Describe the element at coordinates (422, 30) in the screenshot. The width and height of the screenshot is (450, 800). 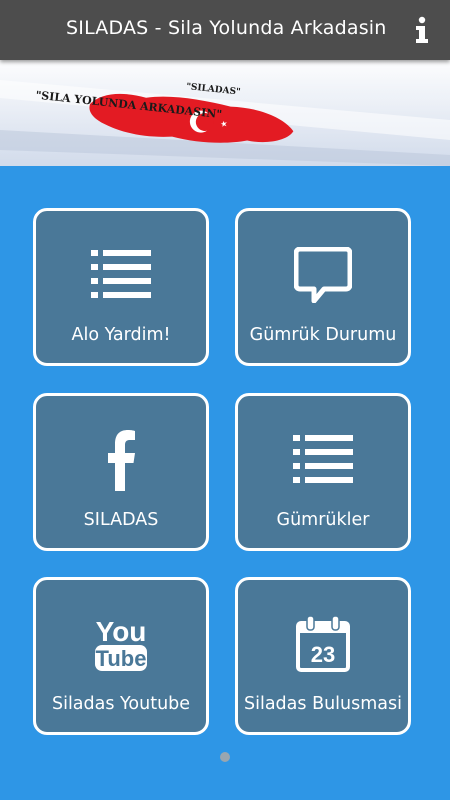
I see `info-icon` at that location.